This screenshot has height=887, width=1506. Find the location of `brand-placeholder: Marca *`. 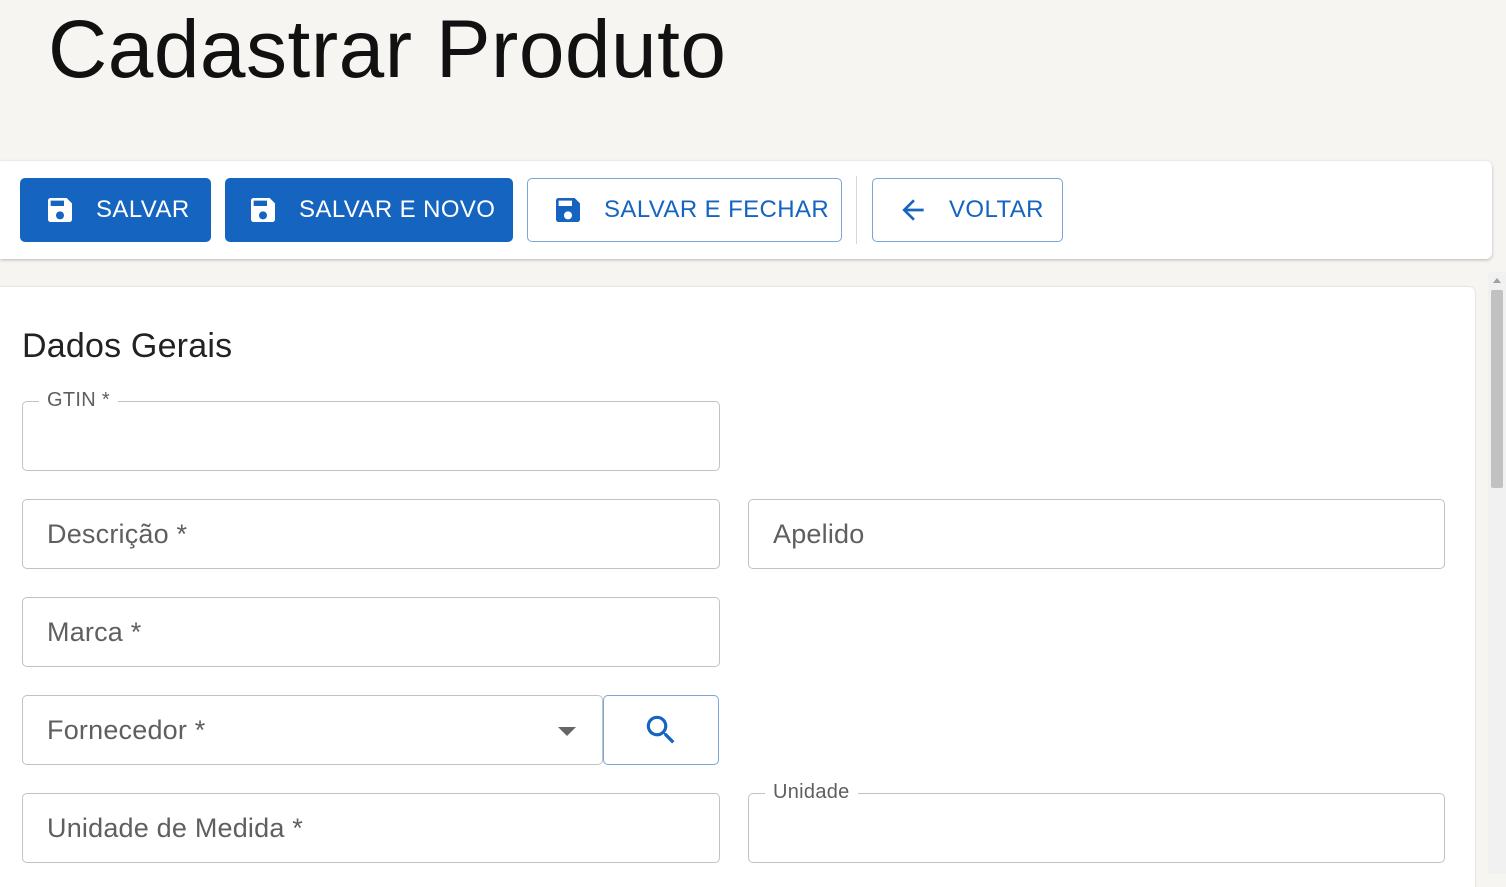

brand-placeholder: Marca * is located at coordinates (94, 632).